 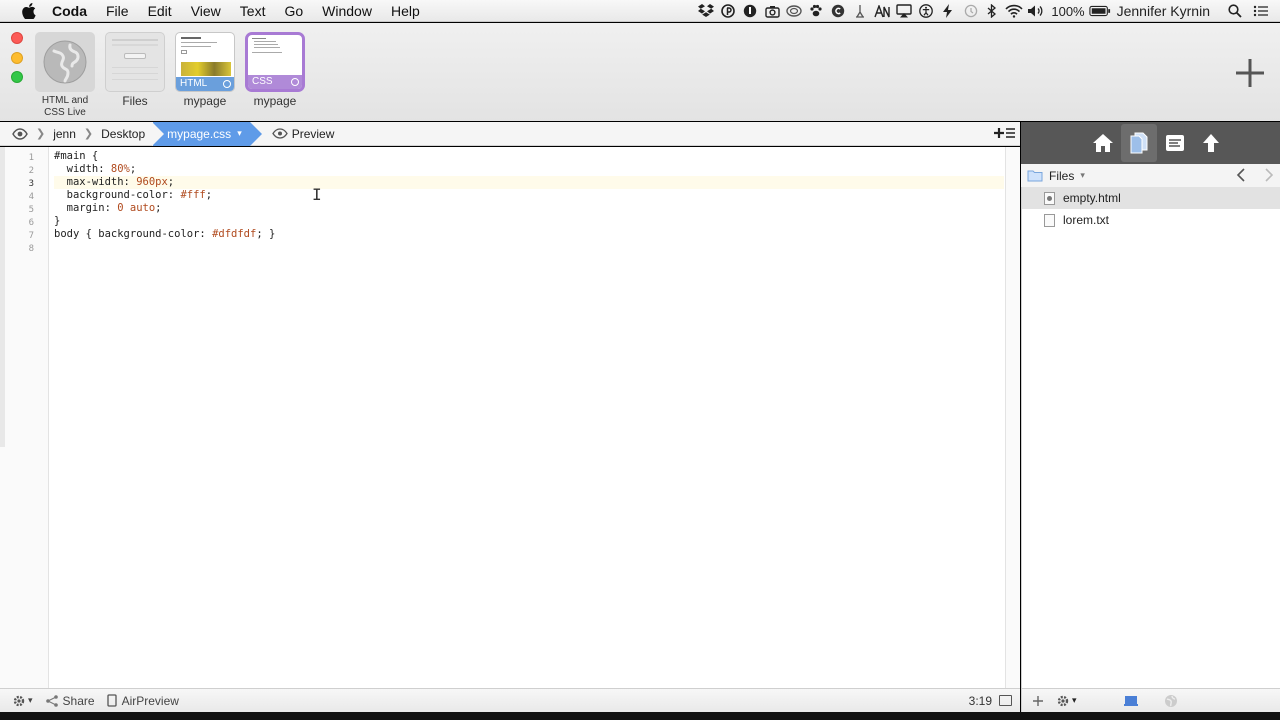 I want to click on toggle-sidebar-icon, so click(x=1005, y=700).